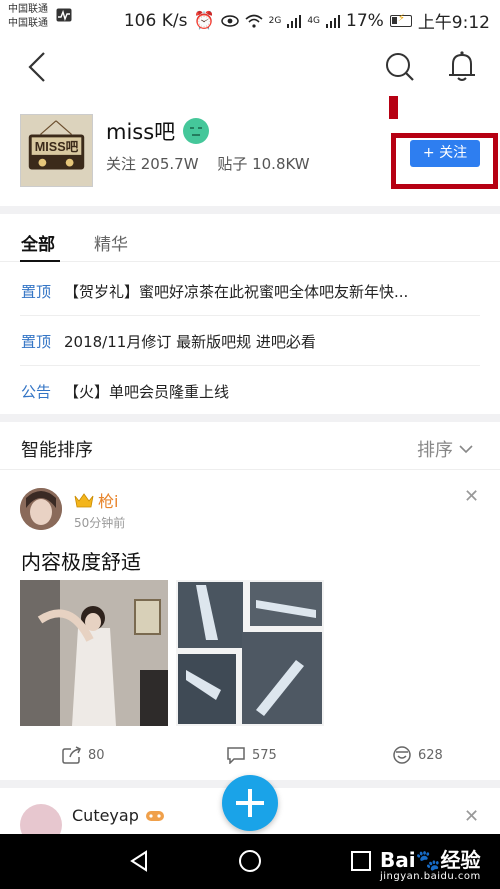  Describe the element at coordinates (236, 755) in the screenshot. I see `comment-icon` at that location.